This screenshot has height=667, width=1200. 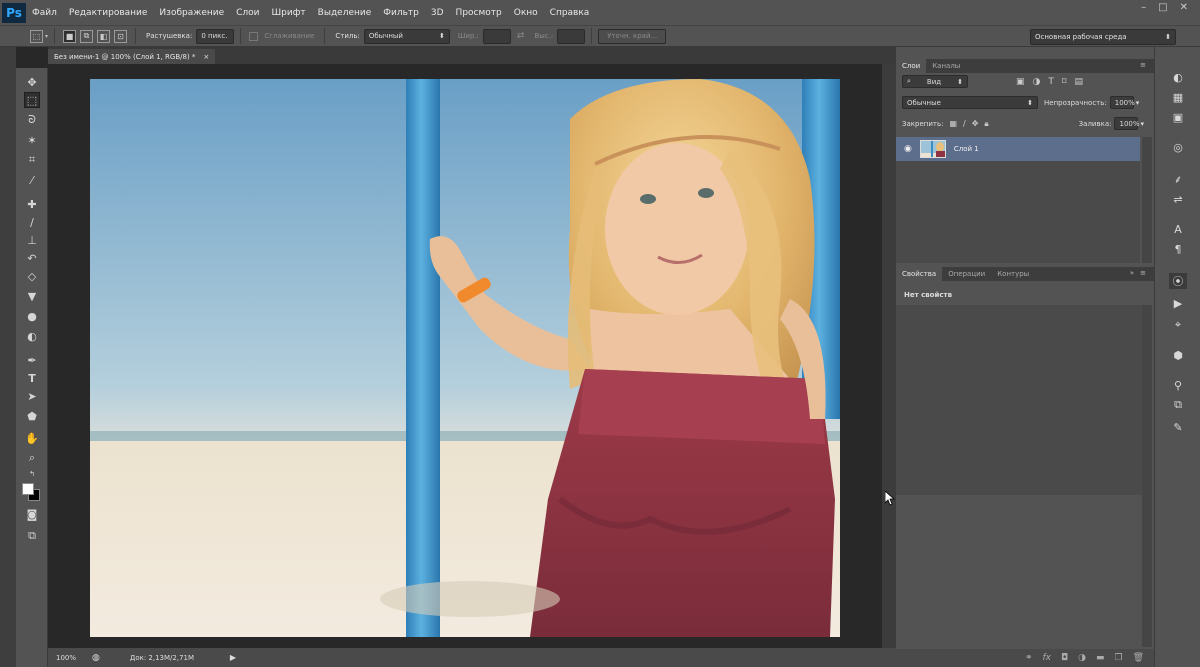 What do you see at coordinates (108, 13) in the screenshot?
I see `menu-edit: Редактирование` at bounding box center [108, 13].